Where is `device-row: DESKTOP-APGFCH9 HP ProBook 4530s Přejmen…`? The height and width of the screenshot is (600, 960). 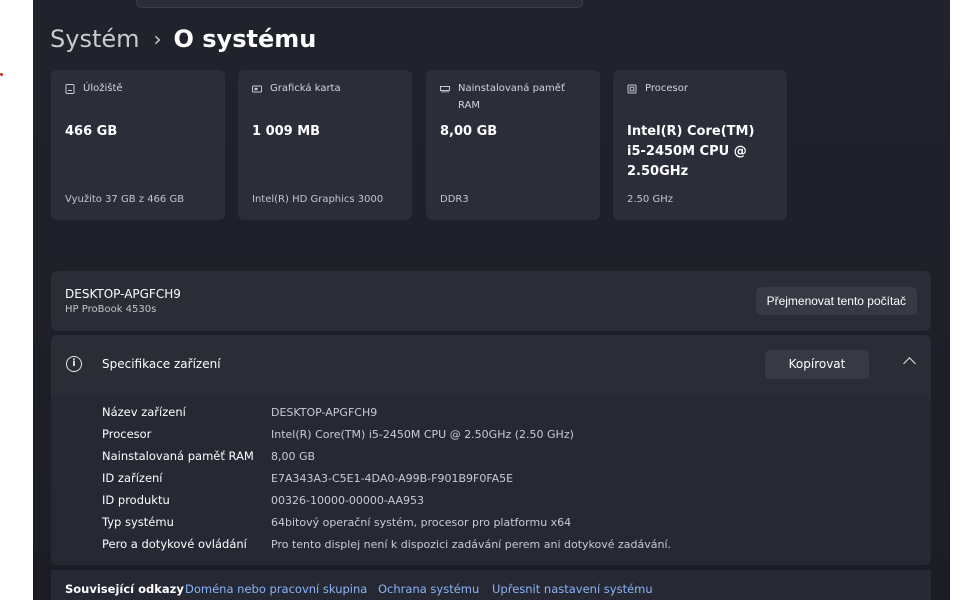
device-row: DESKTOP-APGFCH9 HP ProBook 4530s Přejmen… is located at coordinates (491, 301).